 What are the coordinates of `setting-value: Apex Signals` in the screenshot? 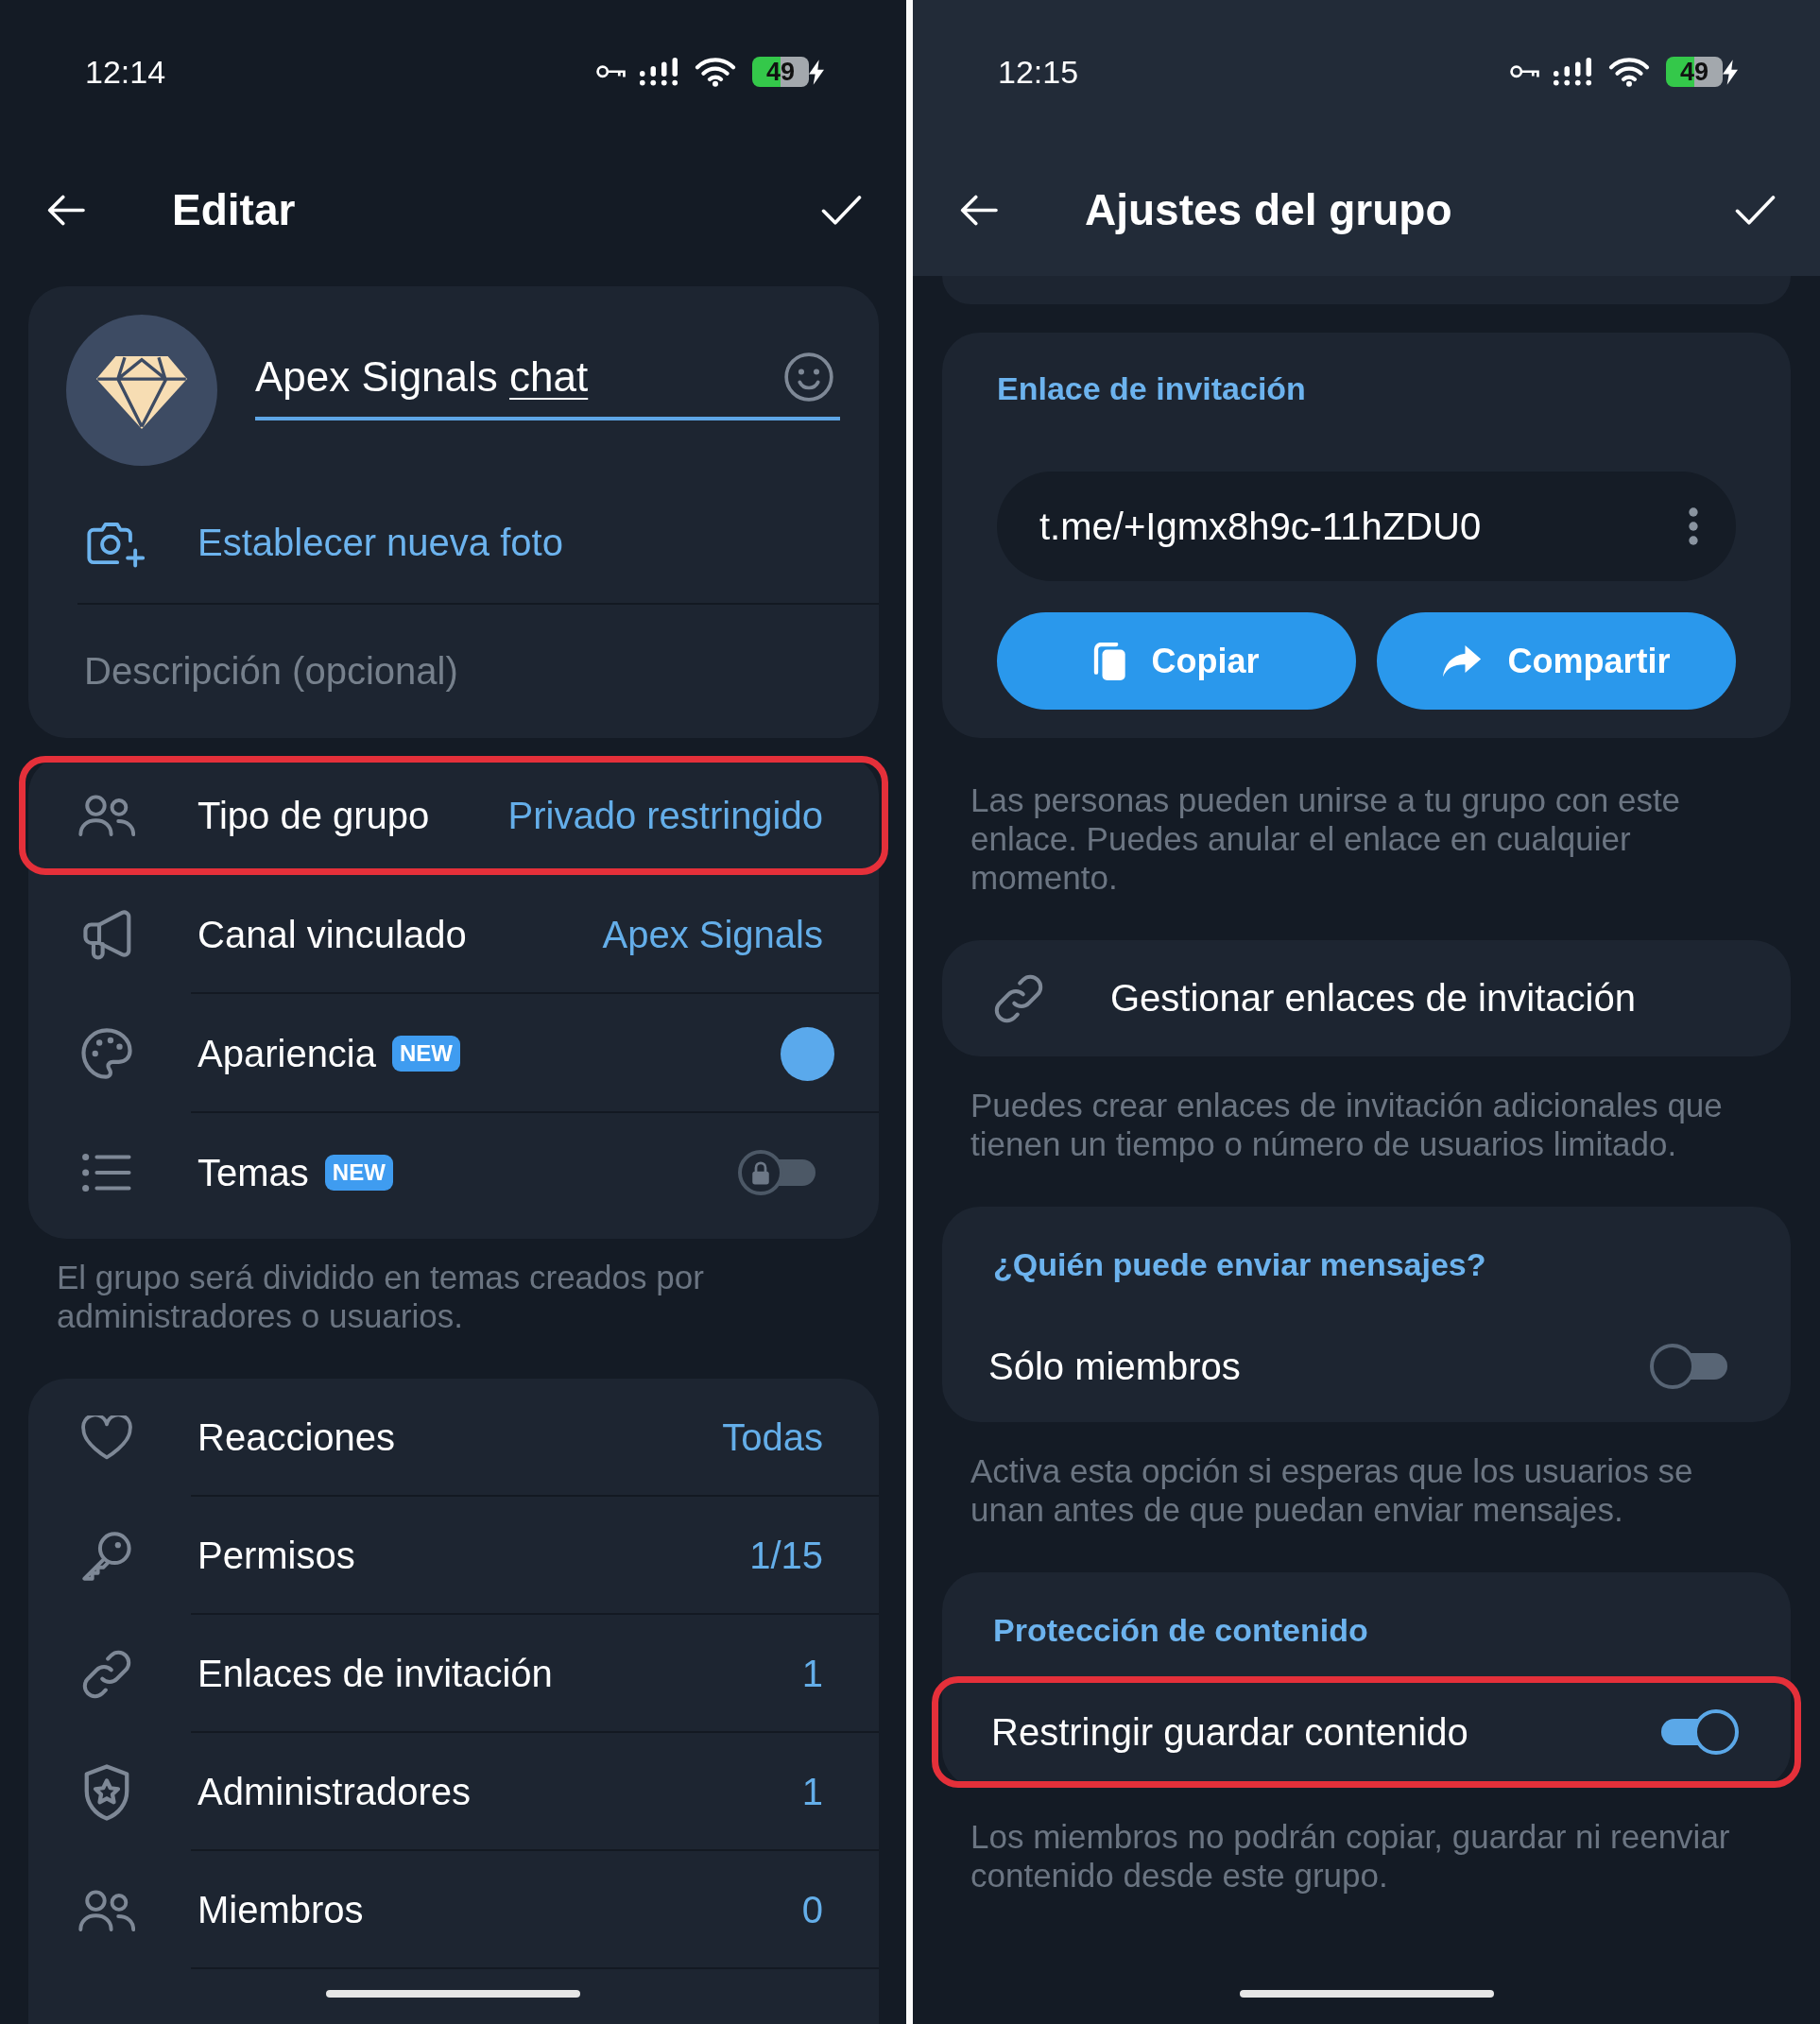 It's located at (712, 934).